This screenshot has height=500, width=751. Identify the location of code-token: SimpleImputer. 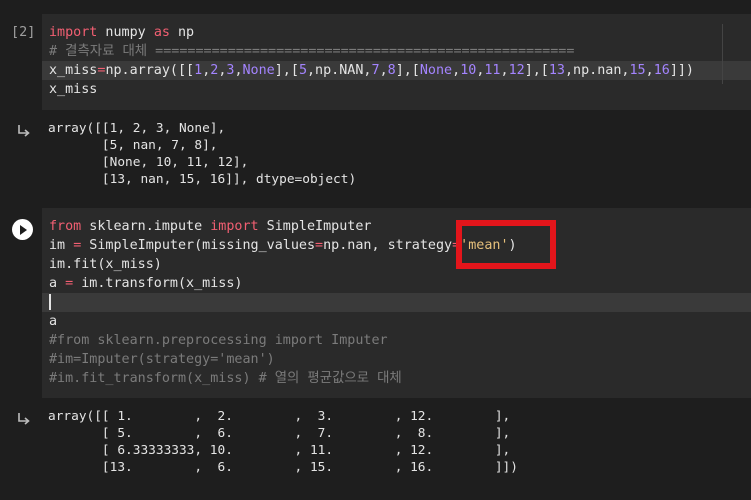
(315, 226).